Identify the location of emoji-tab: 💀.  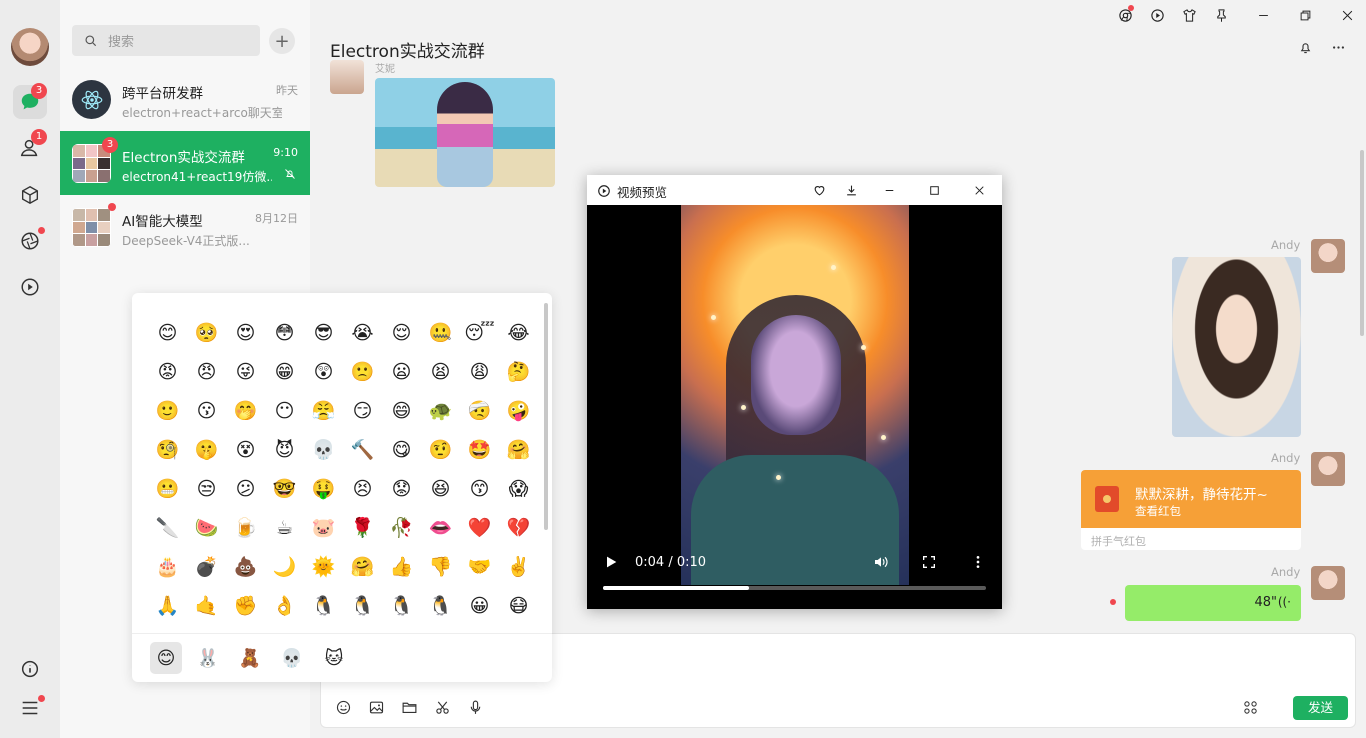
(292, 658).